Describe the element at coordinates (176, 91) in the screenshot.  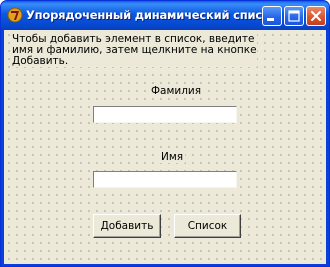
I see `surname-label: Фамилия` at that location.